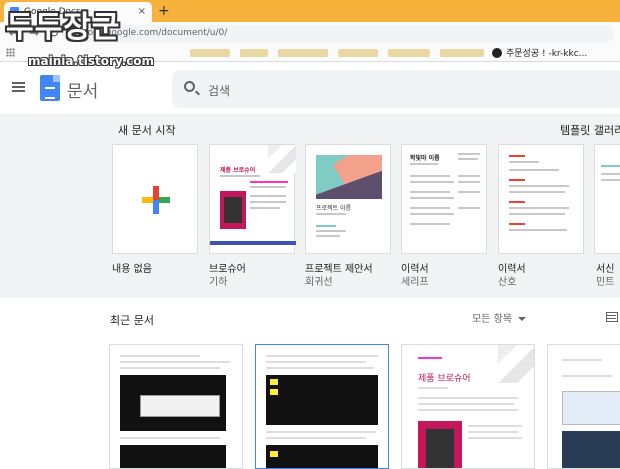 Image resolution: width=620 pixels, height=469 pixels. What do you see at coordinates (219, 90) in the screenshot?
I see `search-input: 검색` at bounding box center [219, 90].